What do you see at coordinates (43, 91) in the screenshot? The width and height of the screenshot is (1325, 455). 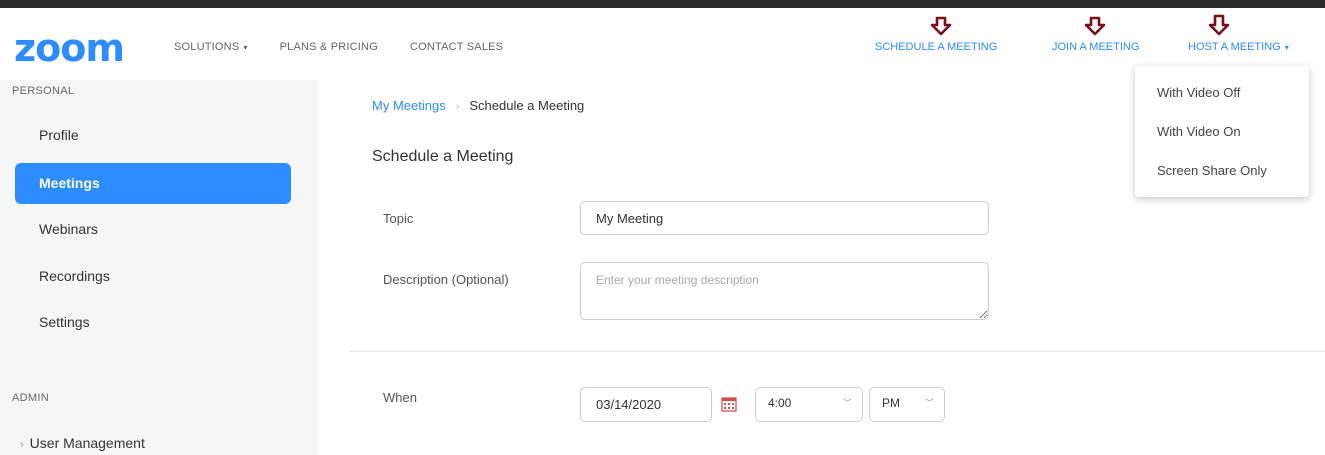 I see `sidebar-section-personal: PERSONAL` at bounding box center [43, 91].